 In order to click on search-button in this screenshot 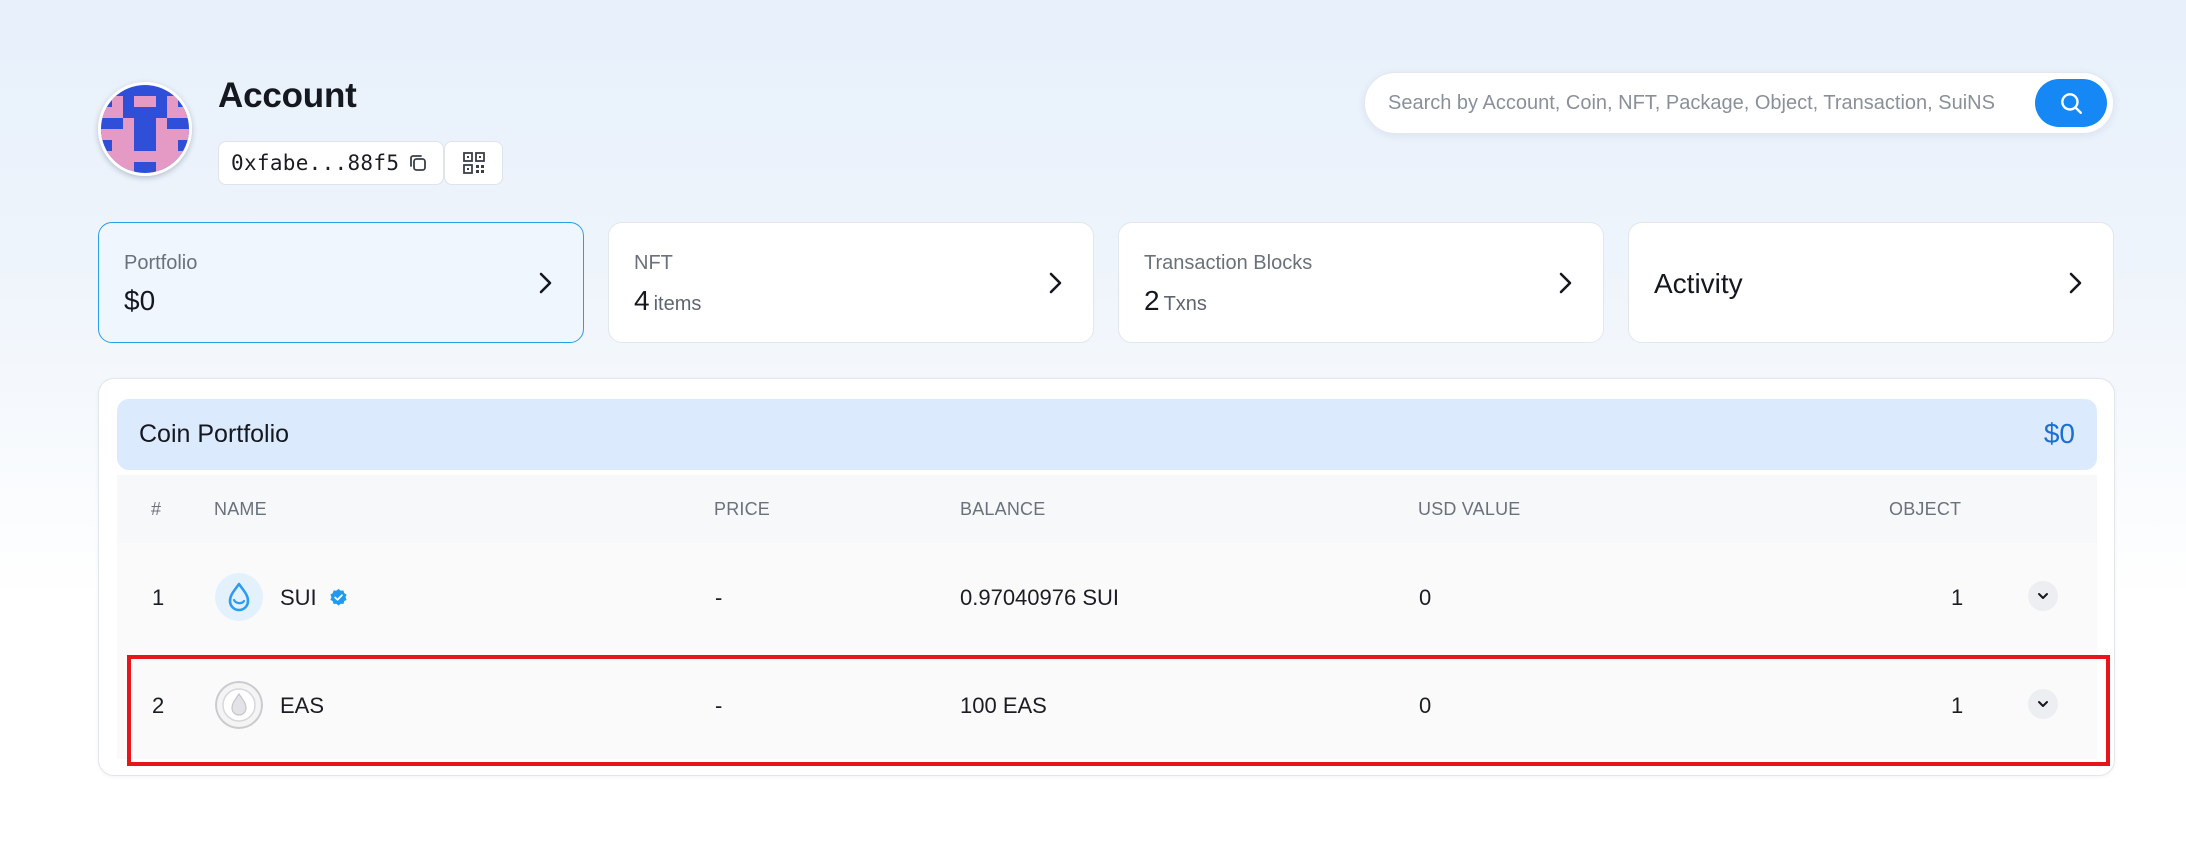, I will do `click(2071, 103)`.